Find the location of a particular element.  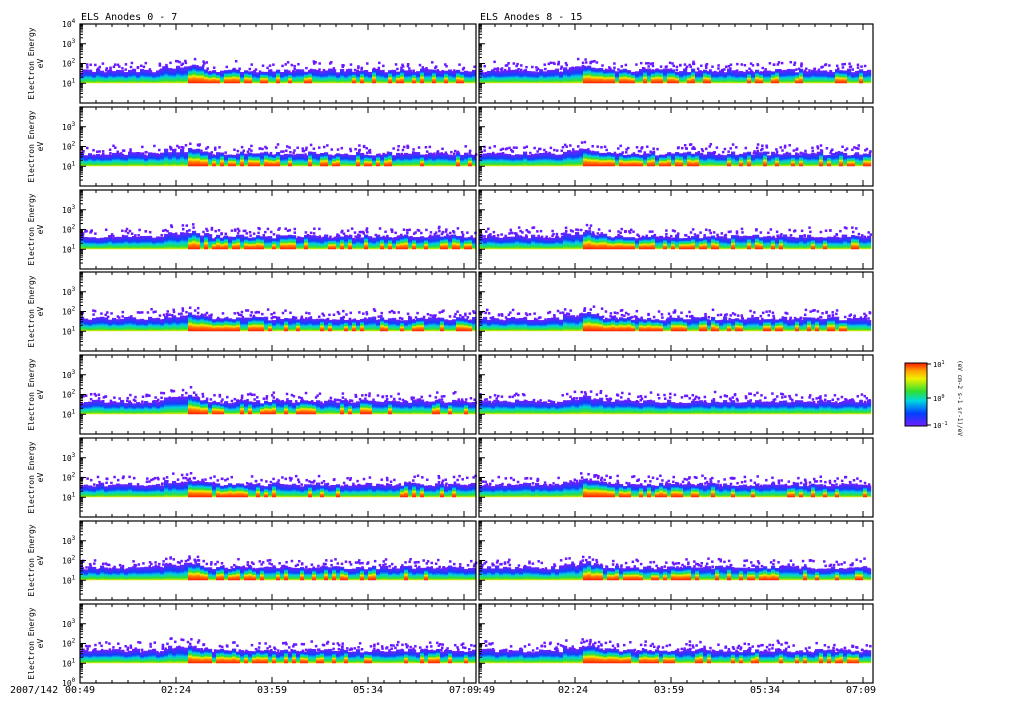

spectrogram-panel is located at coordinates (676, 394).